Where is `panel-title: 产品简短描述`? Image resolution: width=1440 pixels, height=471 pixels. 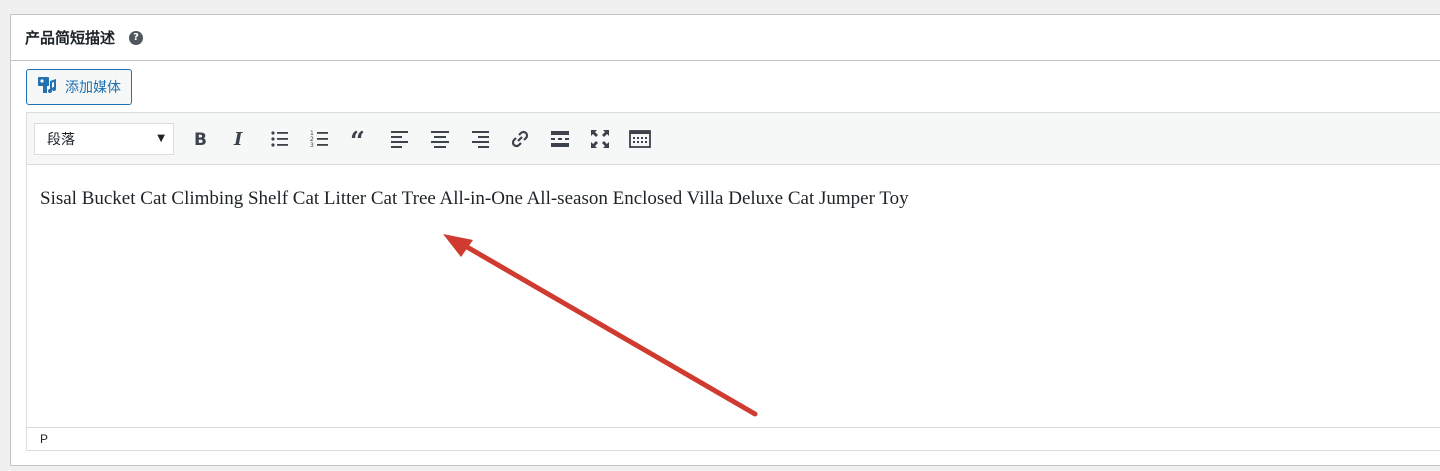 panel-title: 产品简短描述 is located at coordinates (70, 38).